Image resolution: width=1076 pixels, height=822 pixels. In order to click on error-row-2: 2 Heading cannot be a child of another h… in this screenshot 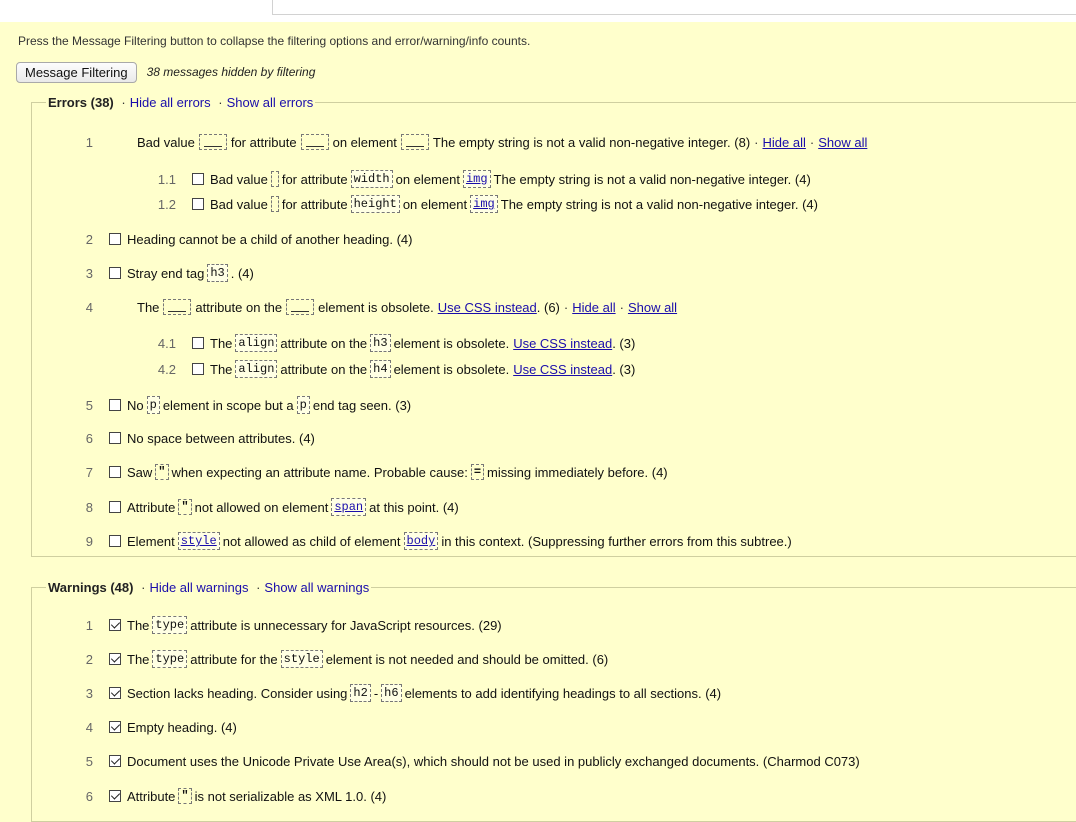, I will do `click(235, 239)`.